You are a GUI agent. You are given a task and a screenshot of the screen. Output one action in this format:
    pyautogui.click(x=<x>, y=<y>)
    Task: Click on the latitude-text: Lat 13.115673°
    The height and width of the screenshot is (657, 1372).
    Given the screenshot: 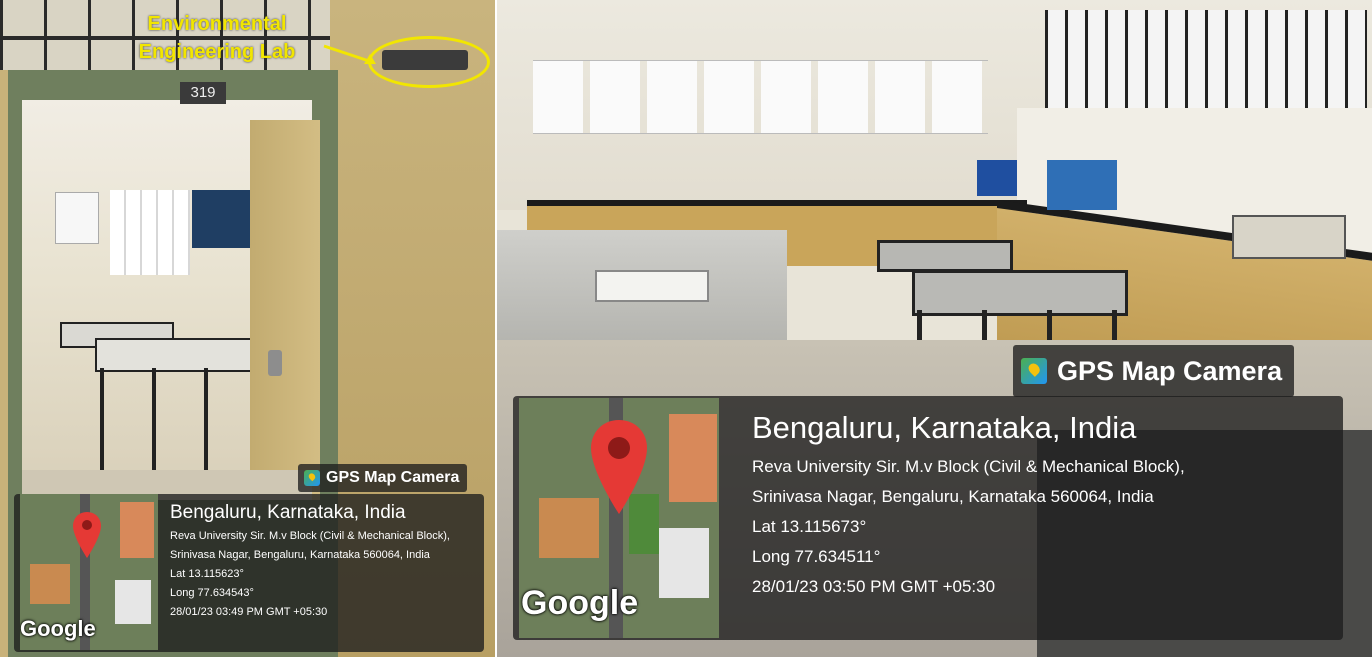 What is the action you would take?
    pyautogui.click(x=809, y=526)
    